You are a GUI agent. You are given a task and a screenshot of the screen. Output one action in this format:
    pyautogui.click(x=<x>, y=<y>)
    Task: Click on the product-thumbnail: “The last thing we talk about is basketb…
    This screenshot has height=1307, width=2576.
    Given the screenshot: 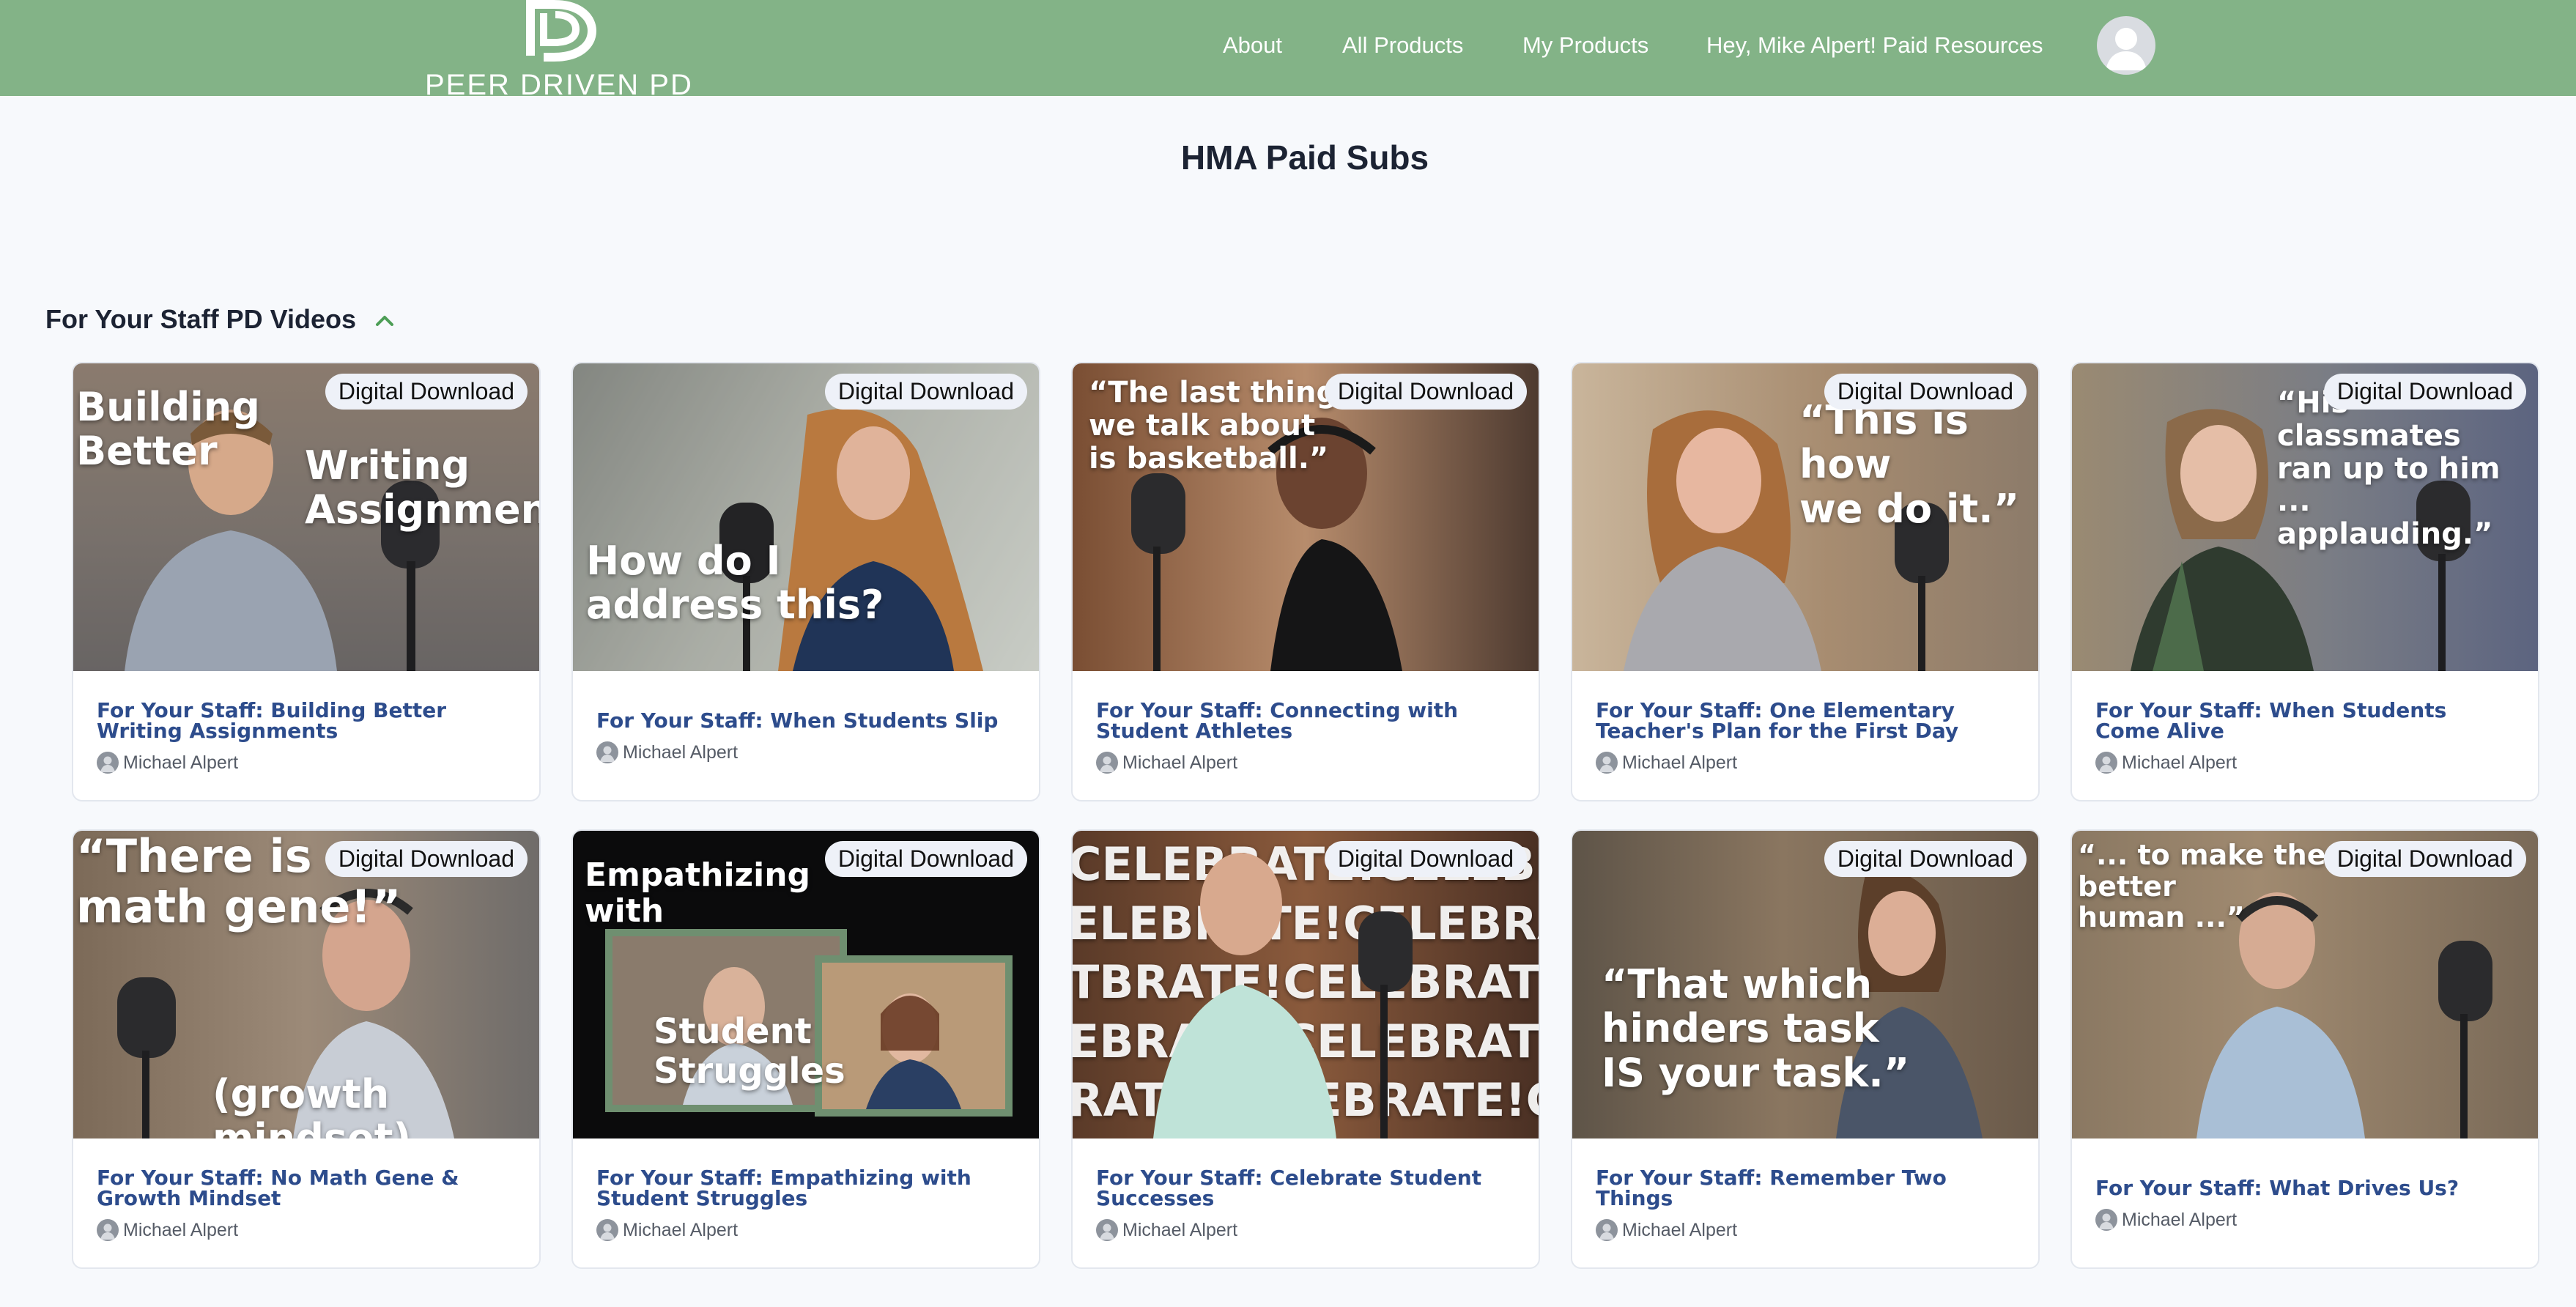 What is the action you would take?
    pyautogui.click(x=1306, y=517)
    